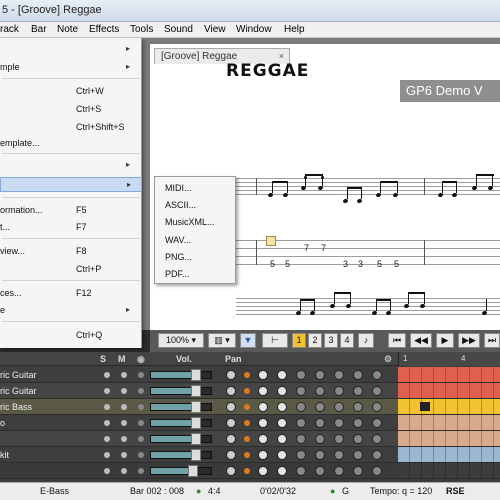  Describe the element at coordinates (445, 340) in the screenshot. I see `play-button: ▶` at that location.